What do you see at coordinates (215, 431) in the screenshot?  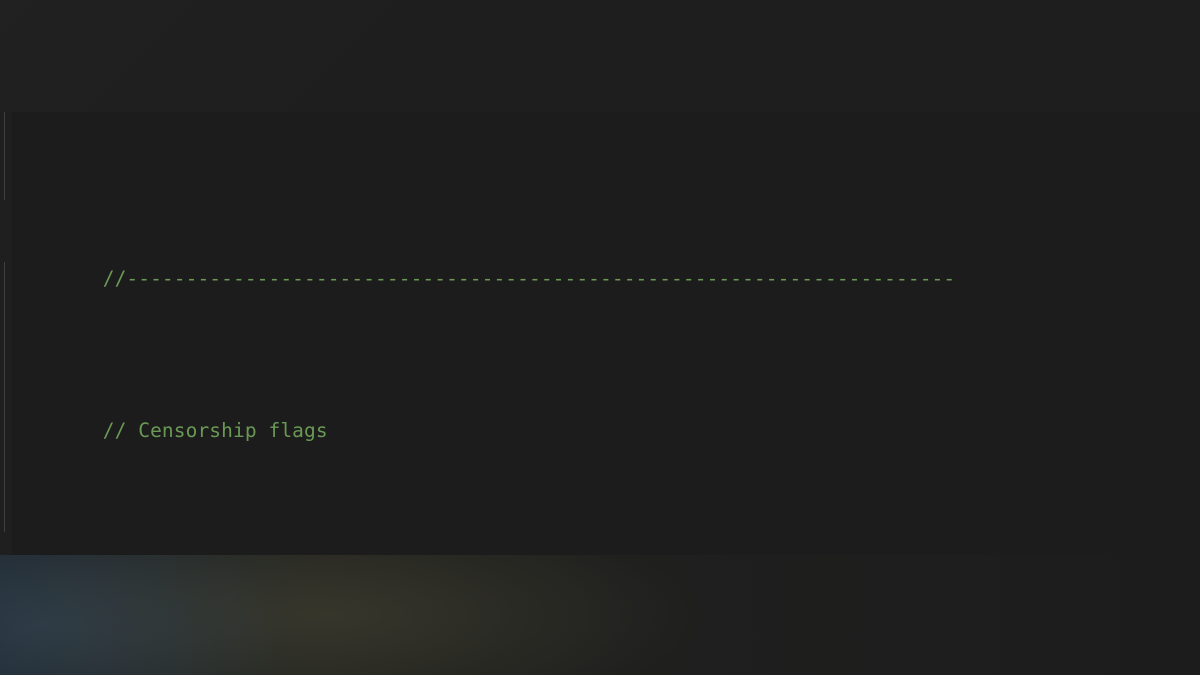 I see `comment-censorship-flags: // Censorship flags` at bounding box center [215, 431].